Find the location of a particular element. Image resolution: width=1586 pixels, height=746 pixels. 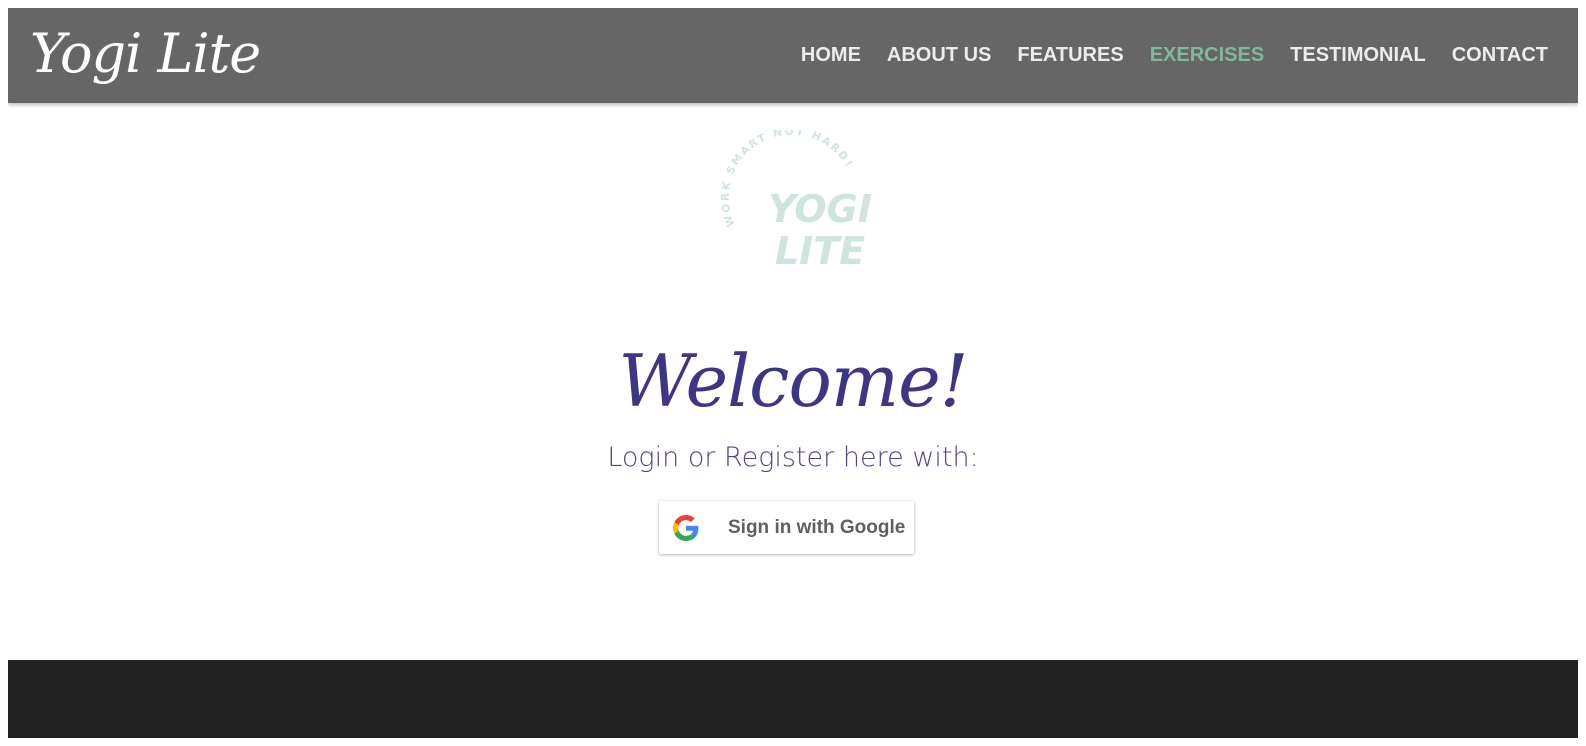

nav-item-about-us: ABOUT US is located at coordinates (939, 55).